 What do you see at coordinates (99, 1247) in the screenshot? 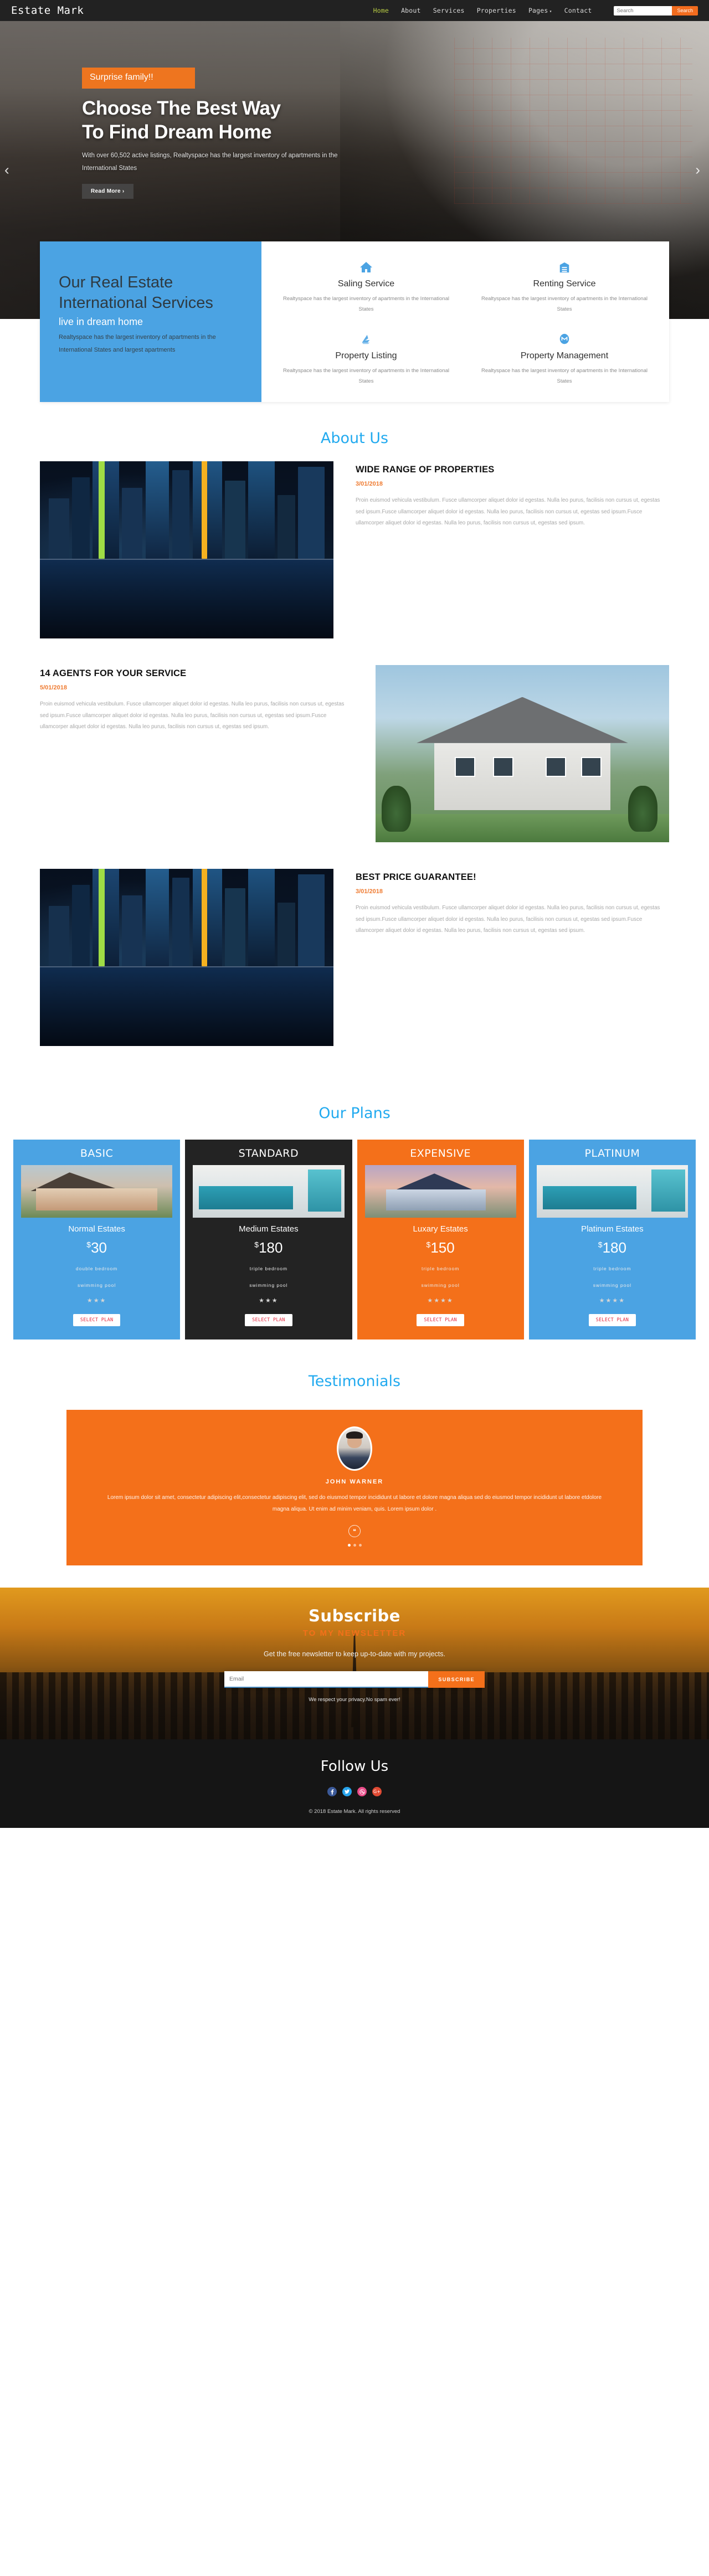
I see `price-value: 30` at bounding box center [99, 1247].